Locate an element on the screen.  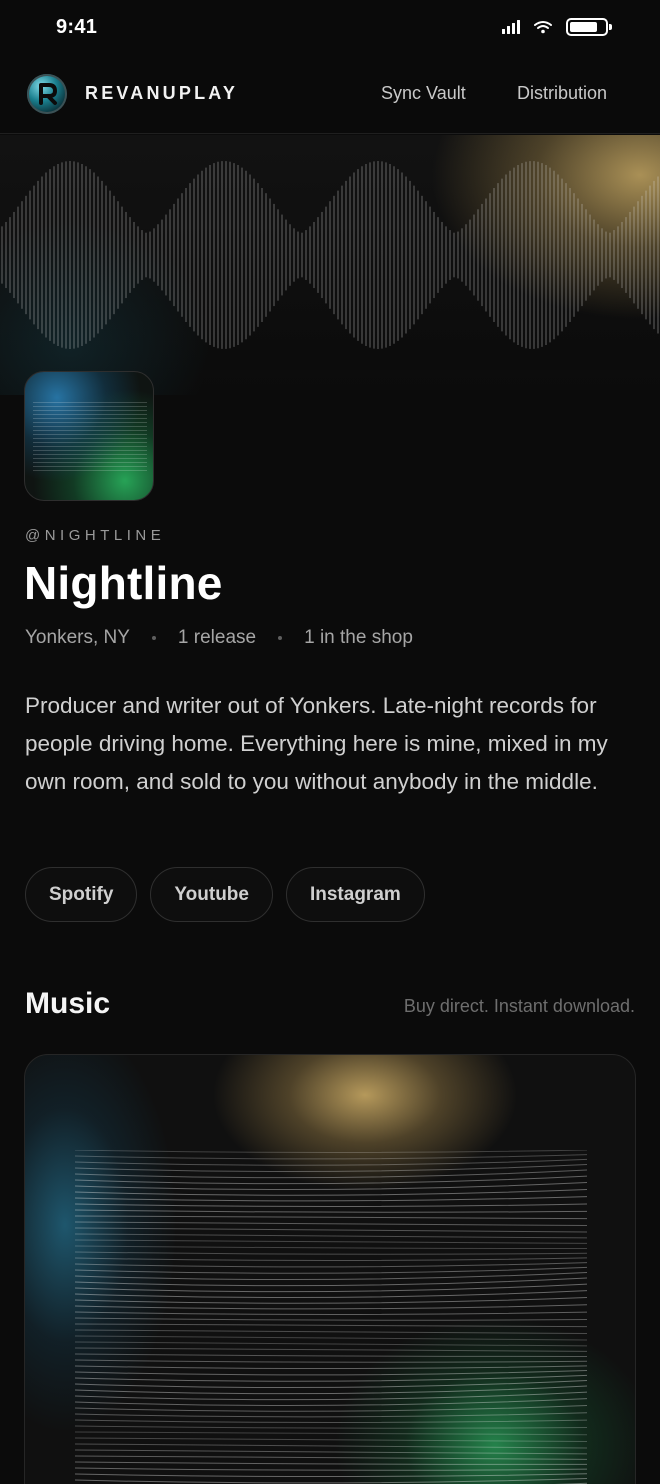
wifi-icon is located at coordinates (543, 27).